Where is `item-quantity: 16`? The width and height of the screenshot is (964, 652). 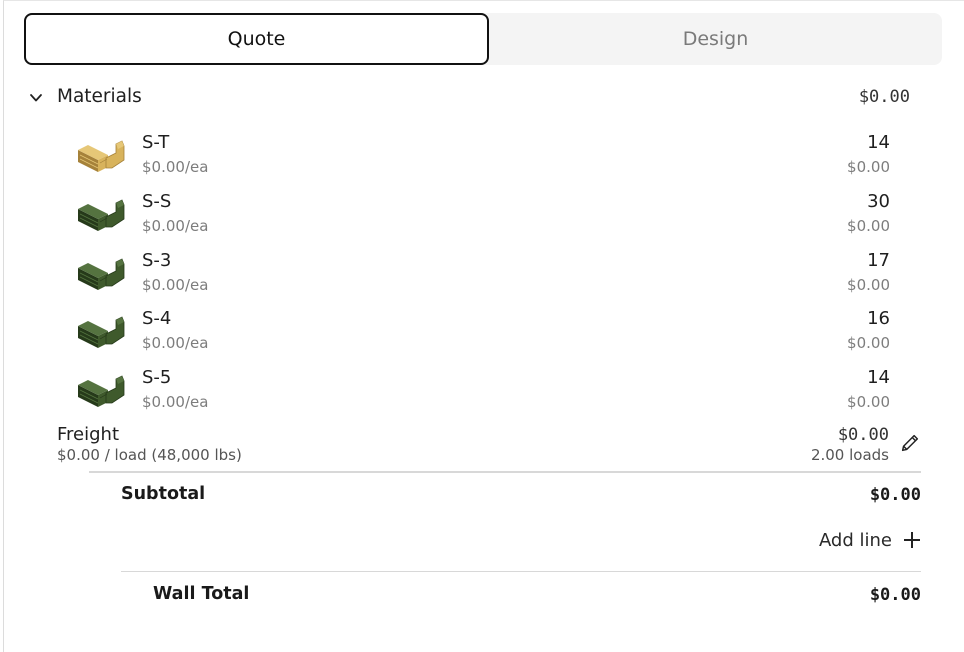
item-quantity: 16 is located at coordinates (878, 319).